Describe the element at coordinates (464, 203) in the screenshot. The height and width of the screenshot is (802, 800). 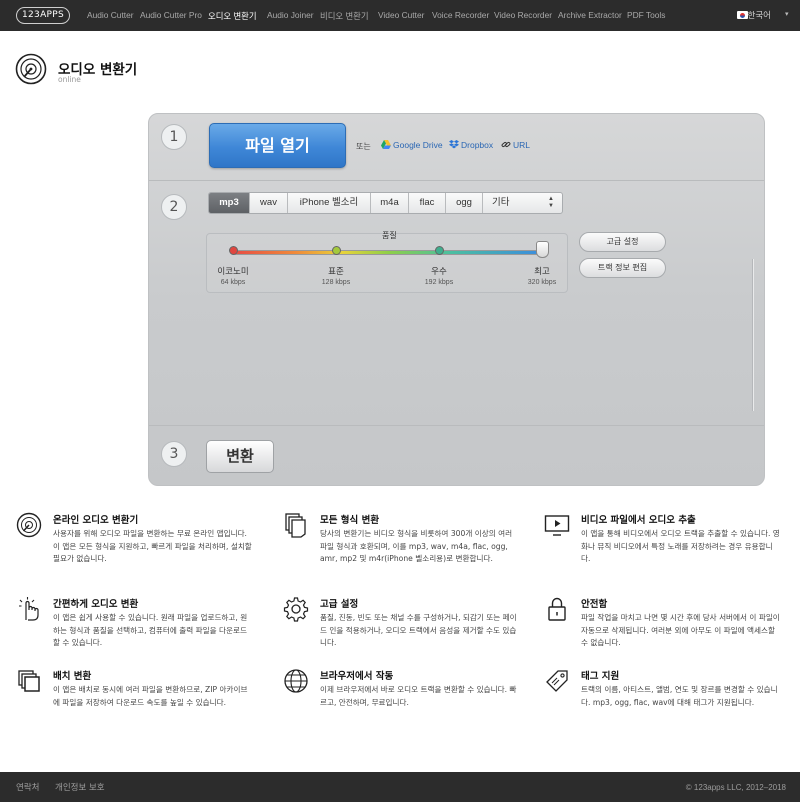
I see `format-tab-ogg: ogg` at that location.